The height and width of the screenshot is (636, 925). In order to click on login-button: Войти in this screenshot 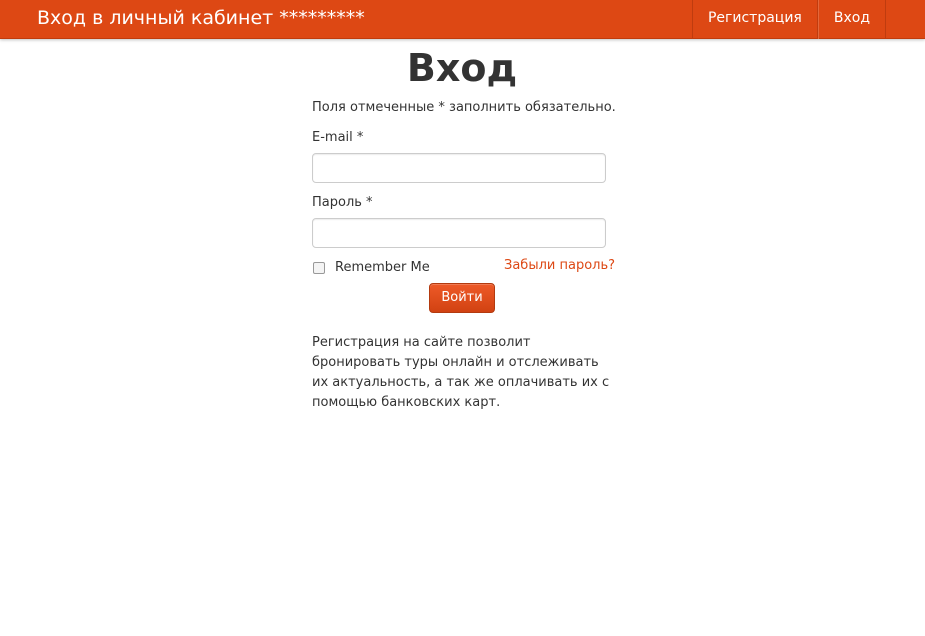, I will do `click(462, 298)`.